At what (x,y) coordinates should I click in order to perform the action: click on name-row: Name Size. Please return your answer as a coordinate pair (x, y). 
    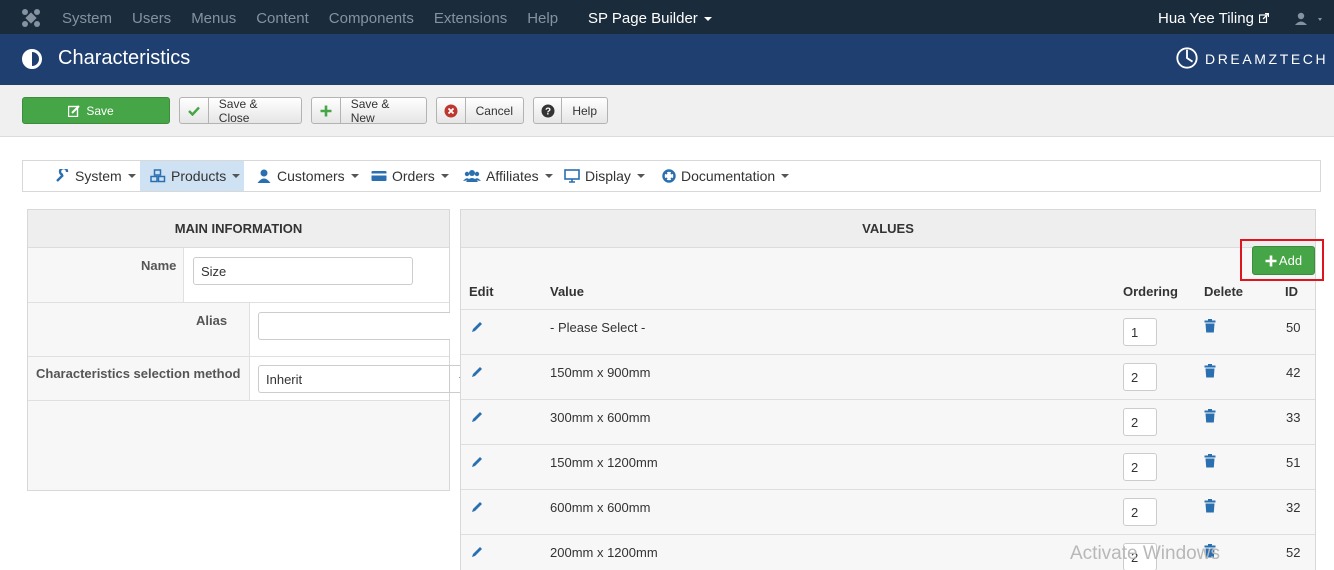
    Looking at the image, I should click on (238, 275).